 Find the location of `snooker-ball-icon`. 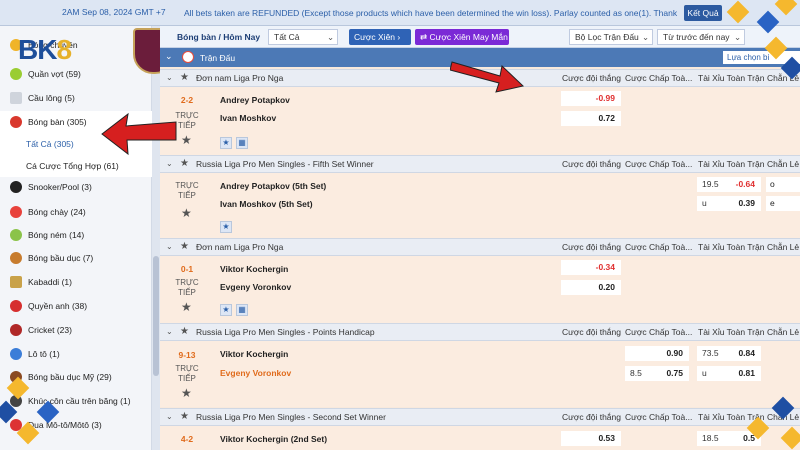

snooker-ball-icon is located at coordinates (16, 187).